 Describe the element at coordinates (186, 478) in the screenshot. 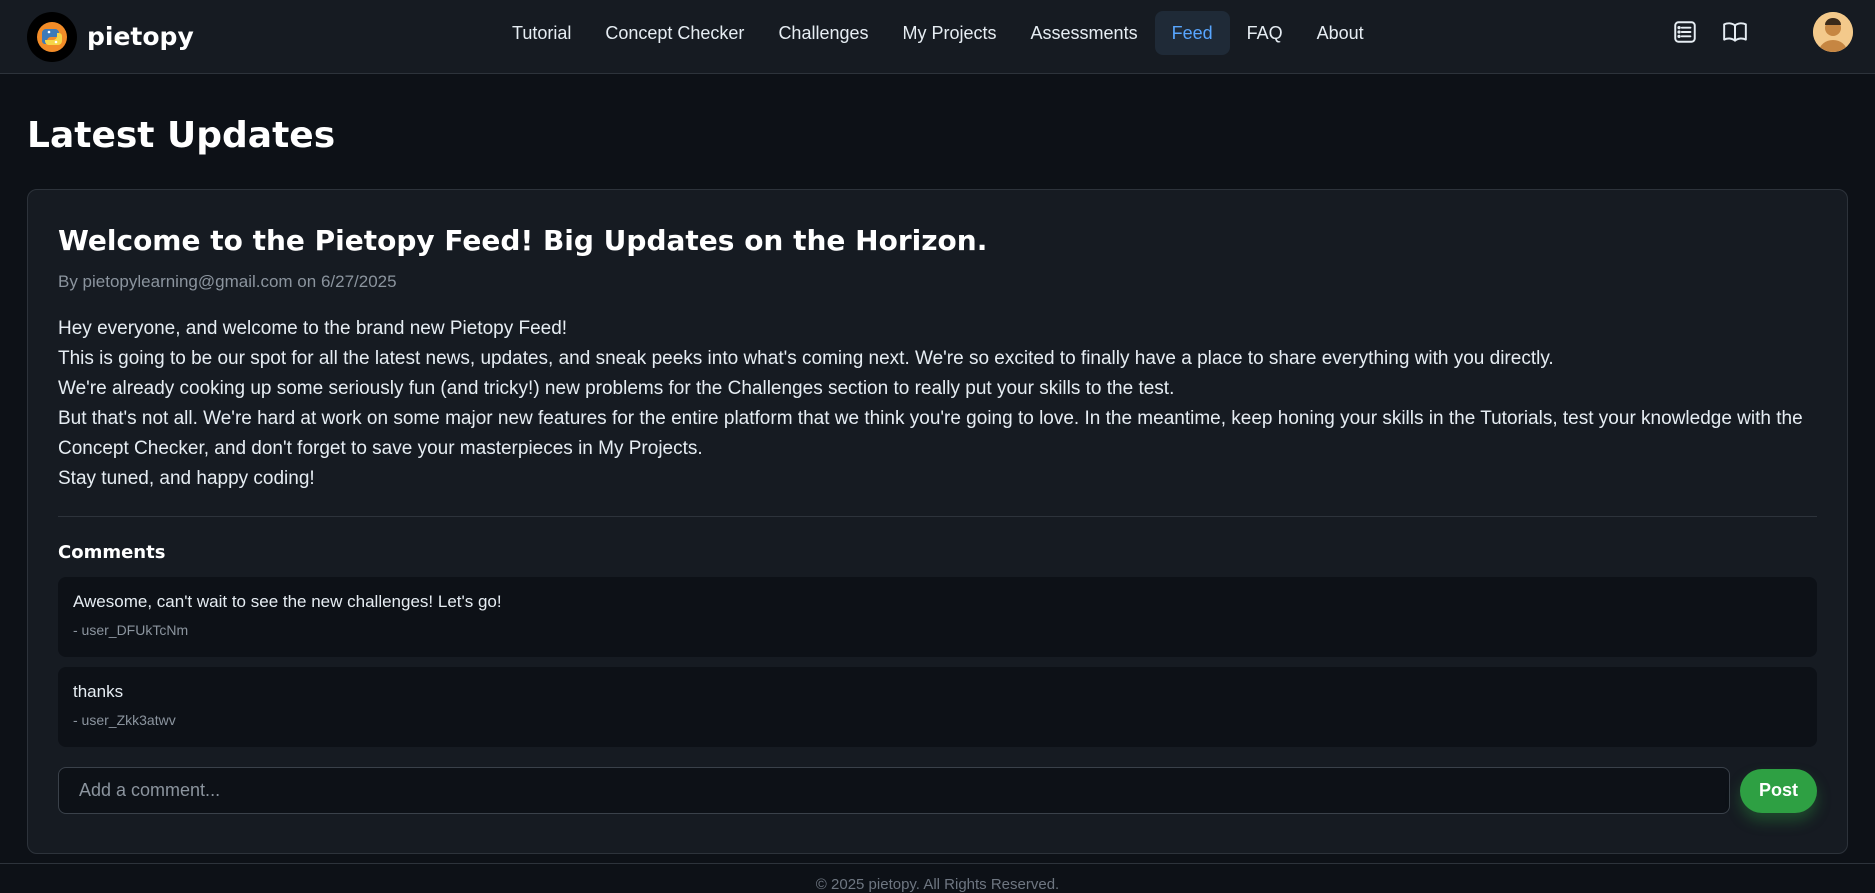

I see `post-paragraph: Stay tuned, and happy coding!` at that location.